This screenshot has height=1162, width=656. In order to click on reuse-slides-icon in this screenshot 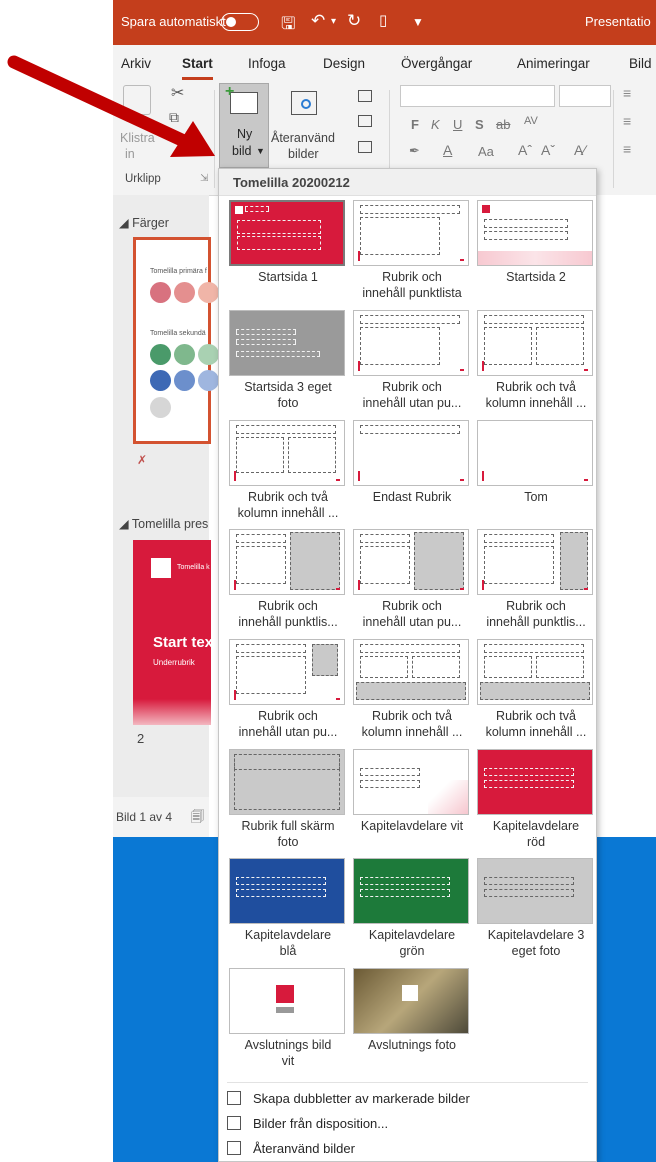, I will do `click(304, 103)`.